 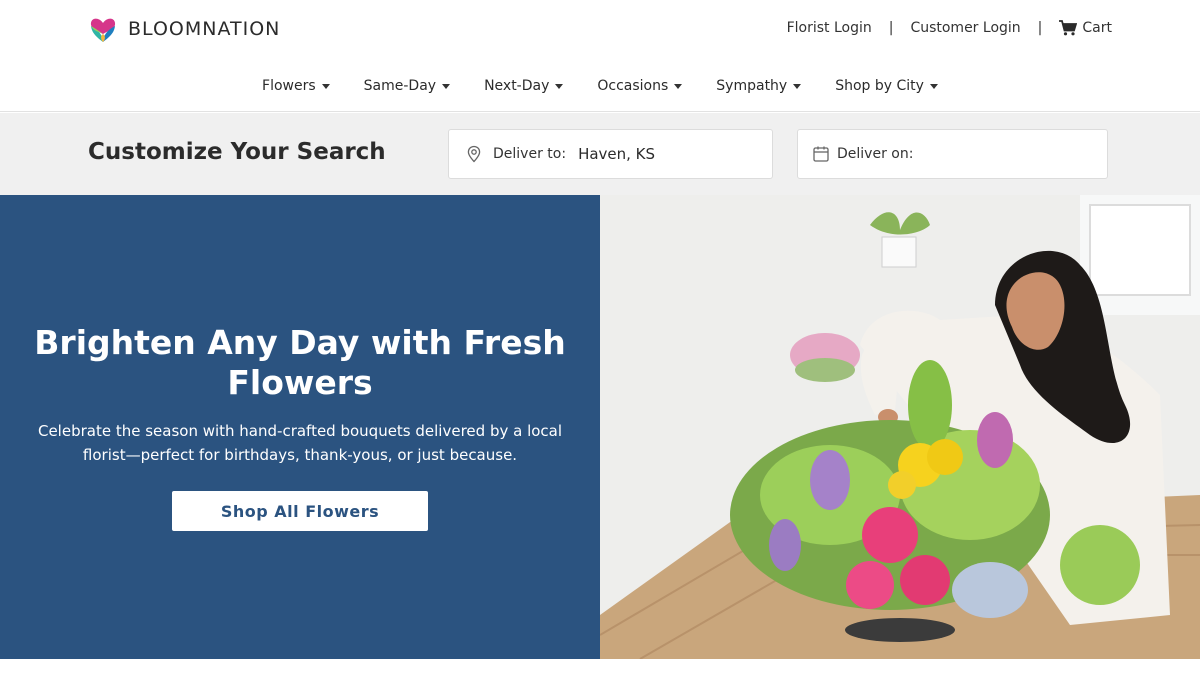 What do you see at coordinates (204, 29) in the screenshot?
I see `brand-name: BLOOMNATION` at bounding box center [204, 29].